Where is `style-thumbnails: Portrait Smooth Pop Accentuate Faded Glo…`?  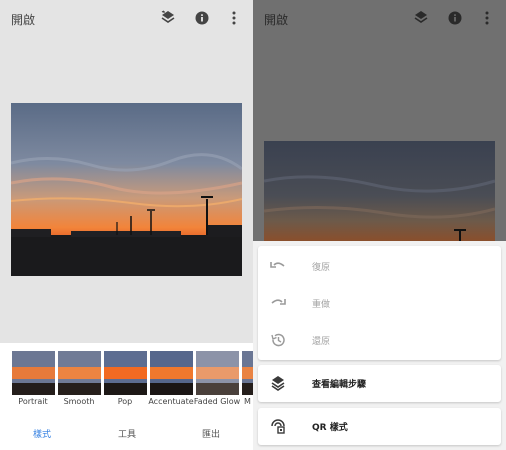 style-thumbnails: Portrait Smooth Pop Accentuate Faded Glo… is located at coordinates (126, 379).